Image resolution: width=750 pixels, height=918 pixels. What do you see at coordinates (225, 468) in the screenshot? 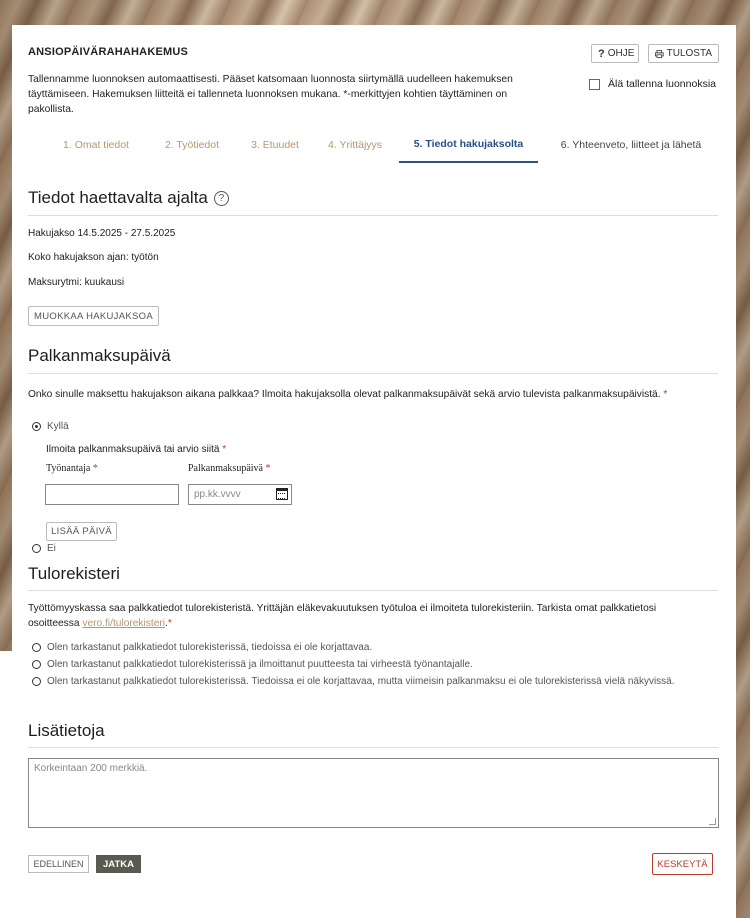
I see `pay-date-label-text: Palkanmaksupäivä` at bounding box center [225, 468].